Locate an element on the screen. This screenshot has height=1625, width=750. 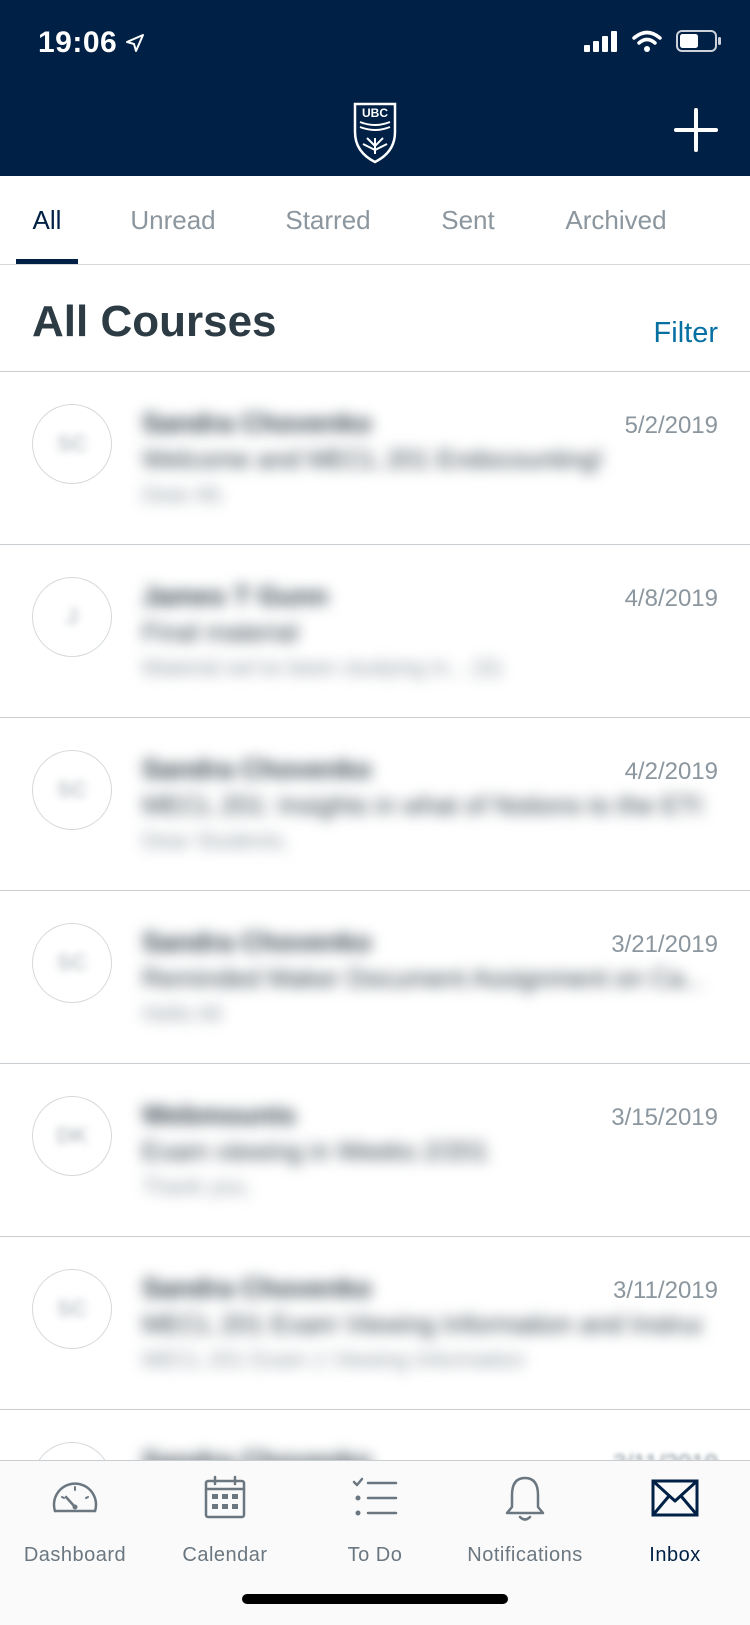
home-indicator is located at coordinates (375, 1599).